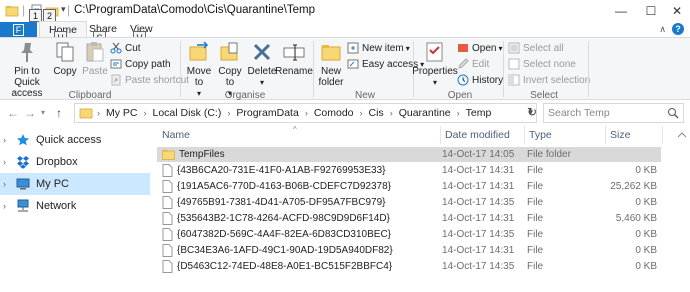  What do you see at coordinates (425, 113) in the screenshot?
I see `breadcrumb-quarantine: Quarantine` at bounding box center [425, 113].